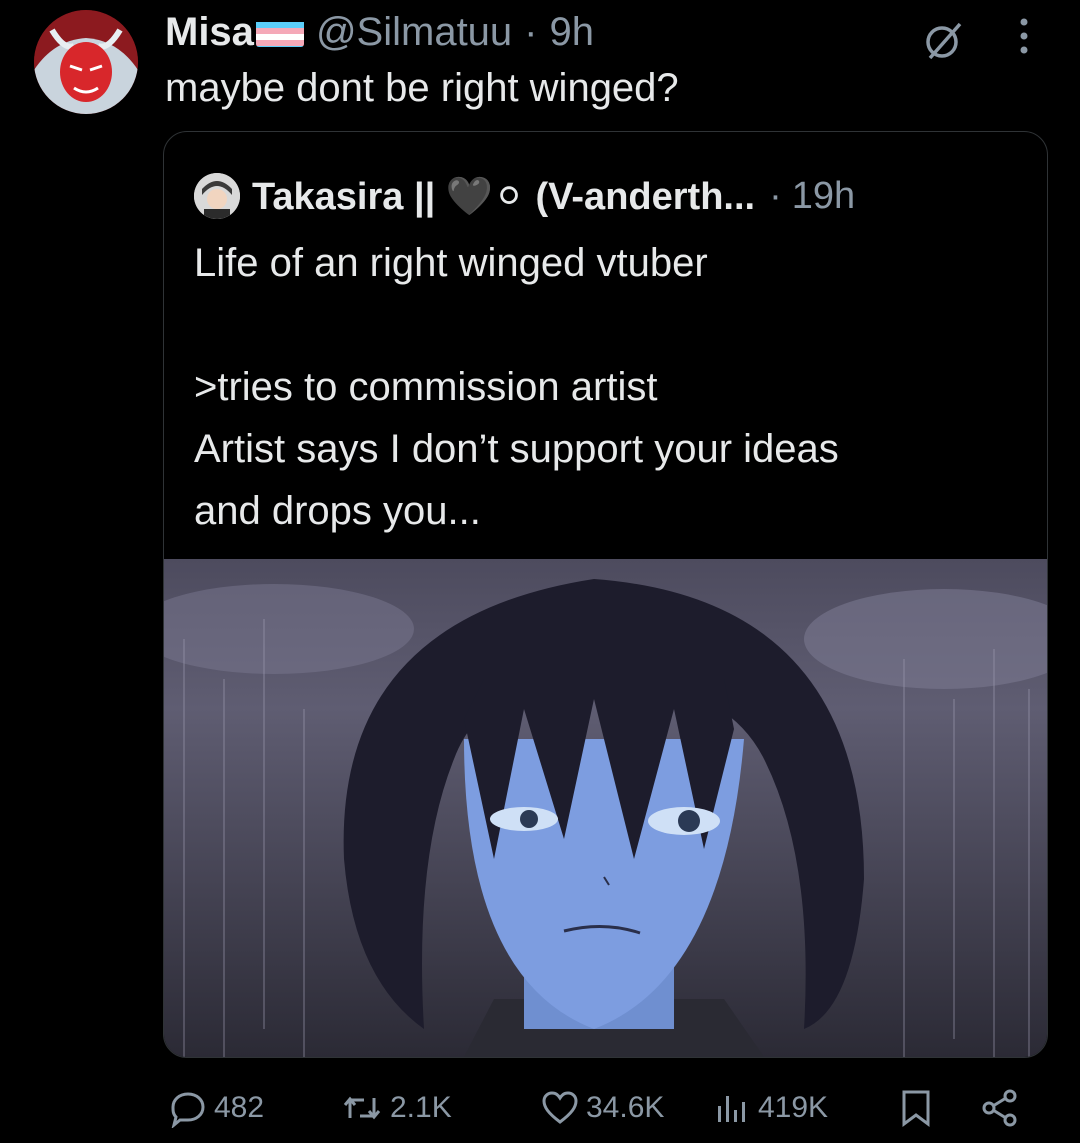 This screenshot has height=1143, width=1080. Describe the element at coordinates (239, 1107) in the screenshot. I see `reply-count: 482` at that location.